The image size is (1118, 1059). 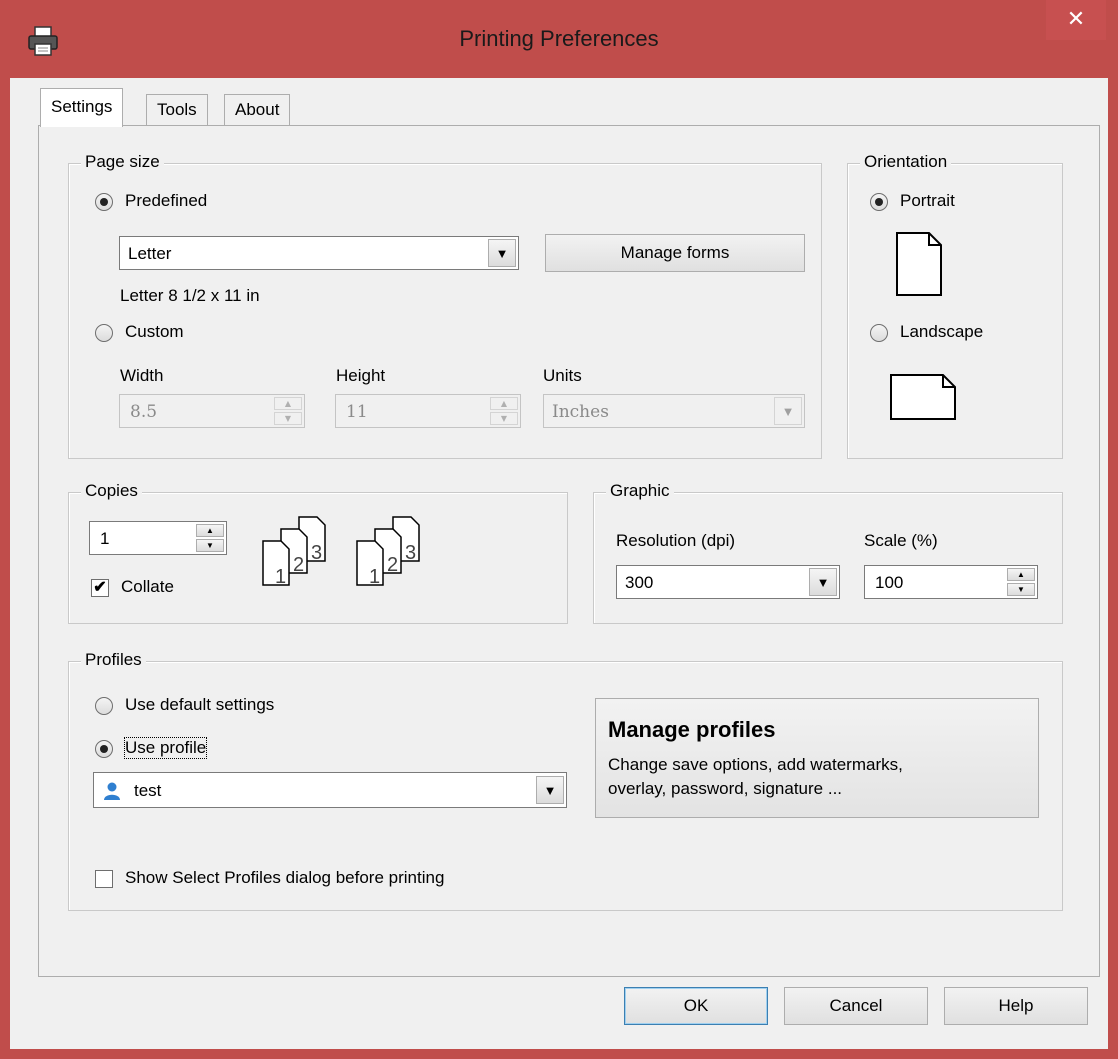 I want to click on predefined-label-text: Predefined, so click(x=166, y=200).